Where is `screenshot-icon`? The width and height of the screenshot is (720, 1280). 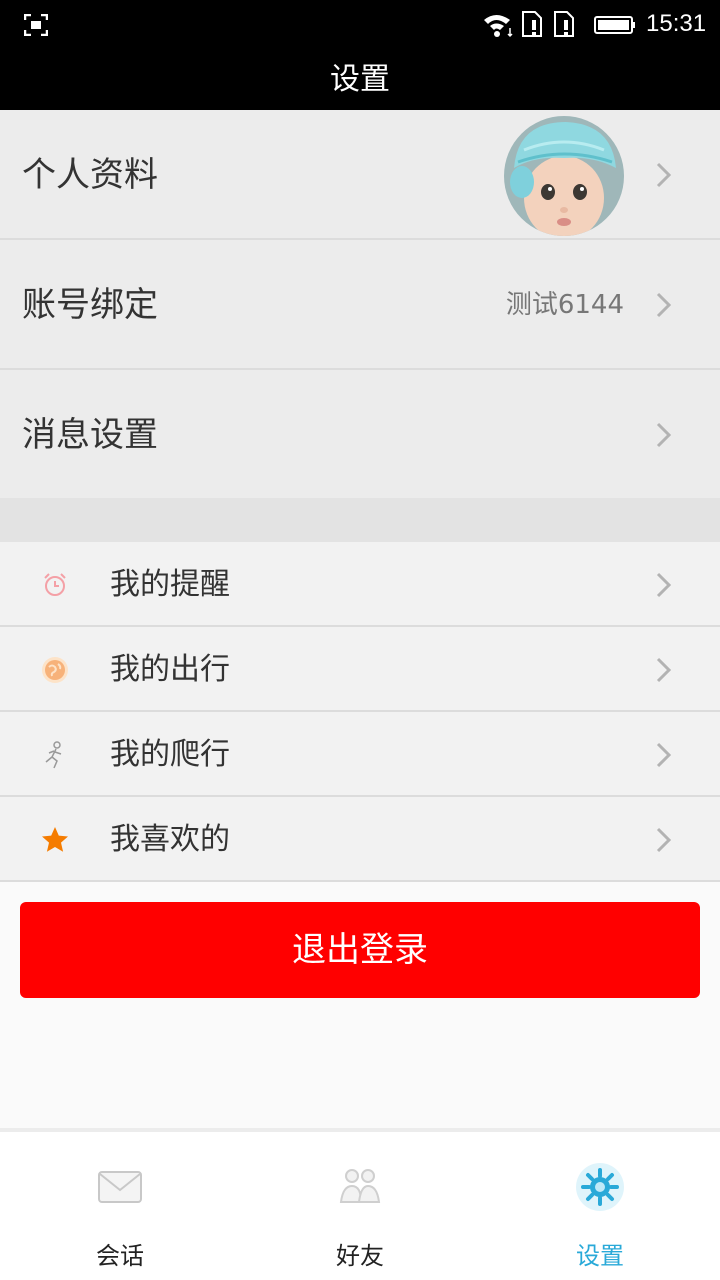 screenshot-icon is located at coordinates (36, 25).